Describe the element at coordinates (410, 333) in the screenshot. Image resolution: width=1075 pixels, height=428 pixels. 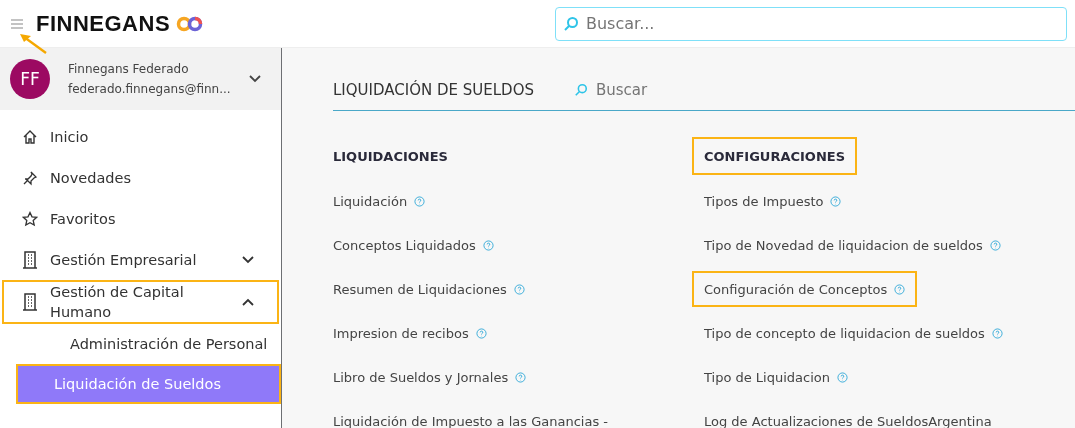
I see `menu-link: Impresion de recibos` at that location.